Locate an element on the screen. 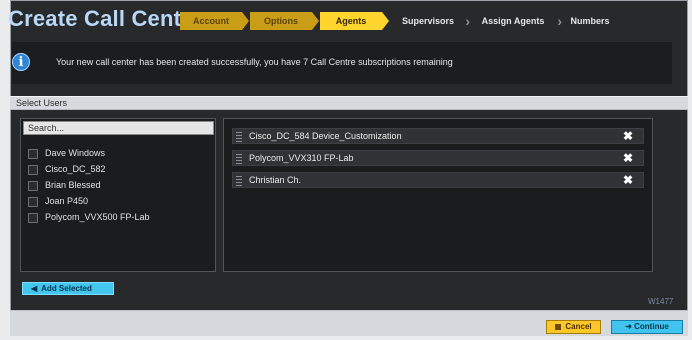  wizard-step-label: Options is located at coordinates (281, 21).